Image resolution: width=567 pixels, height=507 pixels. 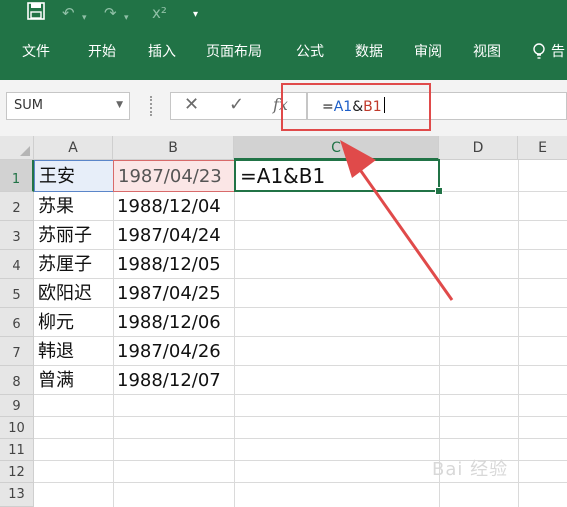 What do you see at coordinates (74, 351) in the screenshot?
I see `cell-a7: 韩退` at bounding box center [74, 351].